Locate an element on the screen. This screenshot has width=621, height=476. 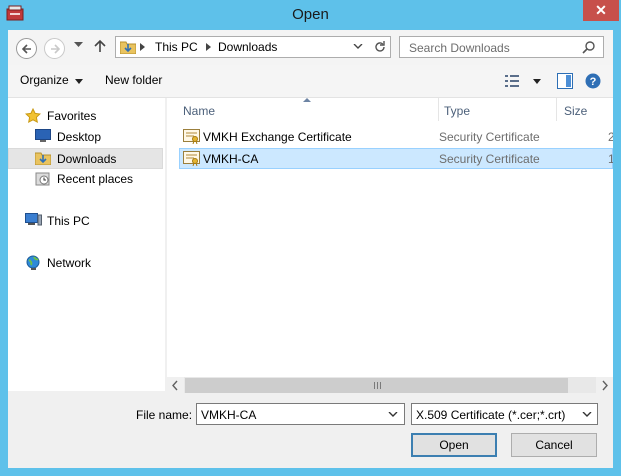
help-icon: ? is located at coordinates (593, 81).